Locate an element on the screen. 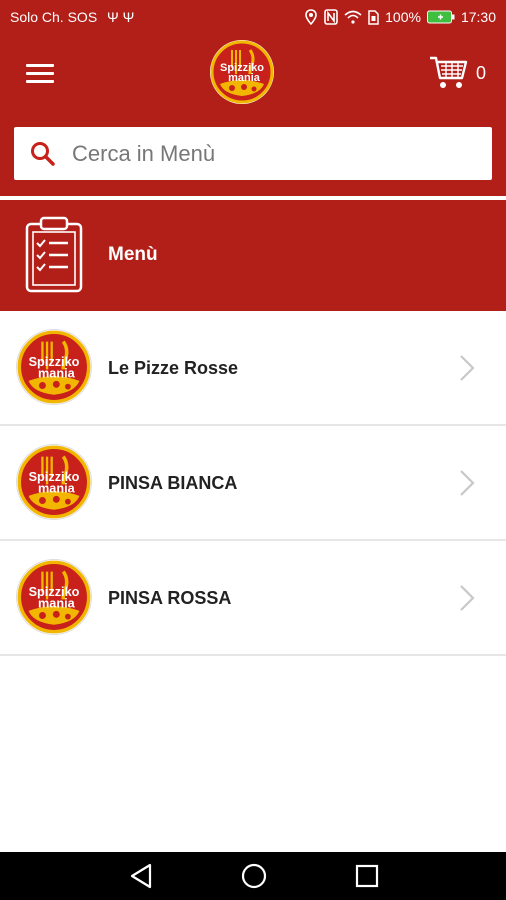 This screenshot has height=900, width=506. clock: 17:30 is located at coordinates (478, 17).